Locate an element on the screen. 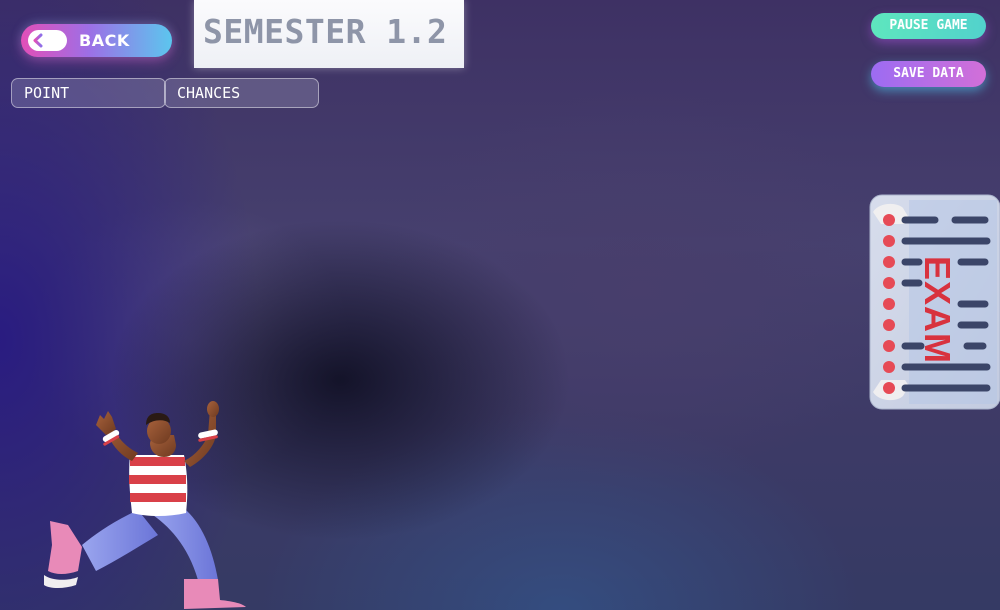 The image size is (1000, 610). level-title: SEMESTER 1.2 is located at coordinates (325, 31).